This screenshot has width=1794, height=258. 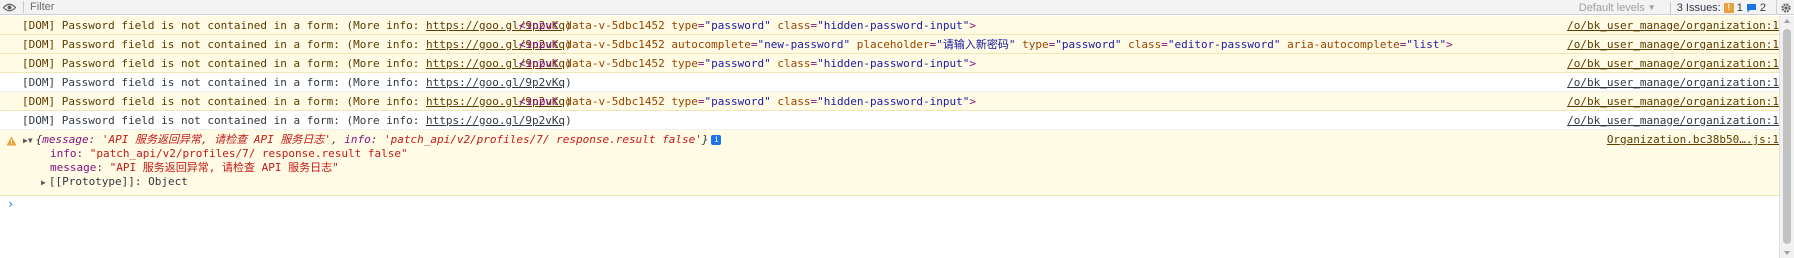 I want to click on message-badge-icon, so click(x=1751, y=8).